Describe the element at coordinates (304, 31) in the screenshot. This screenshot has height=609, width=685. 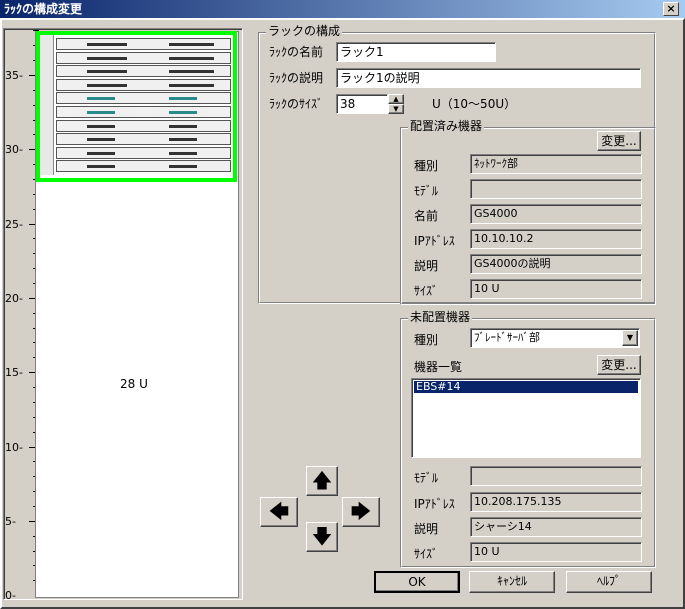
I see `rack-config-title: ラックの構成` at that location.